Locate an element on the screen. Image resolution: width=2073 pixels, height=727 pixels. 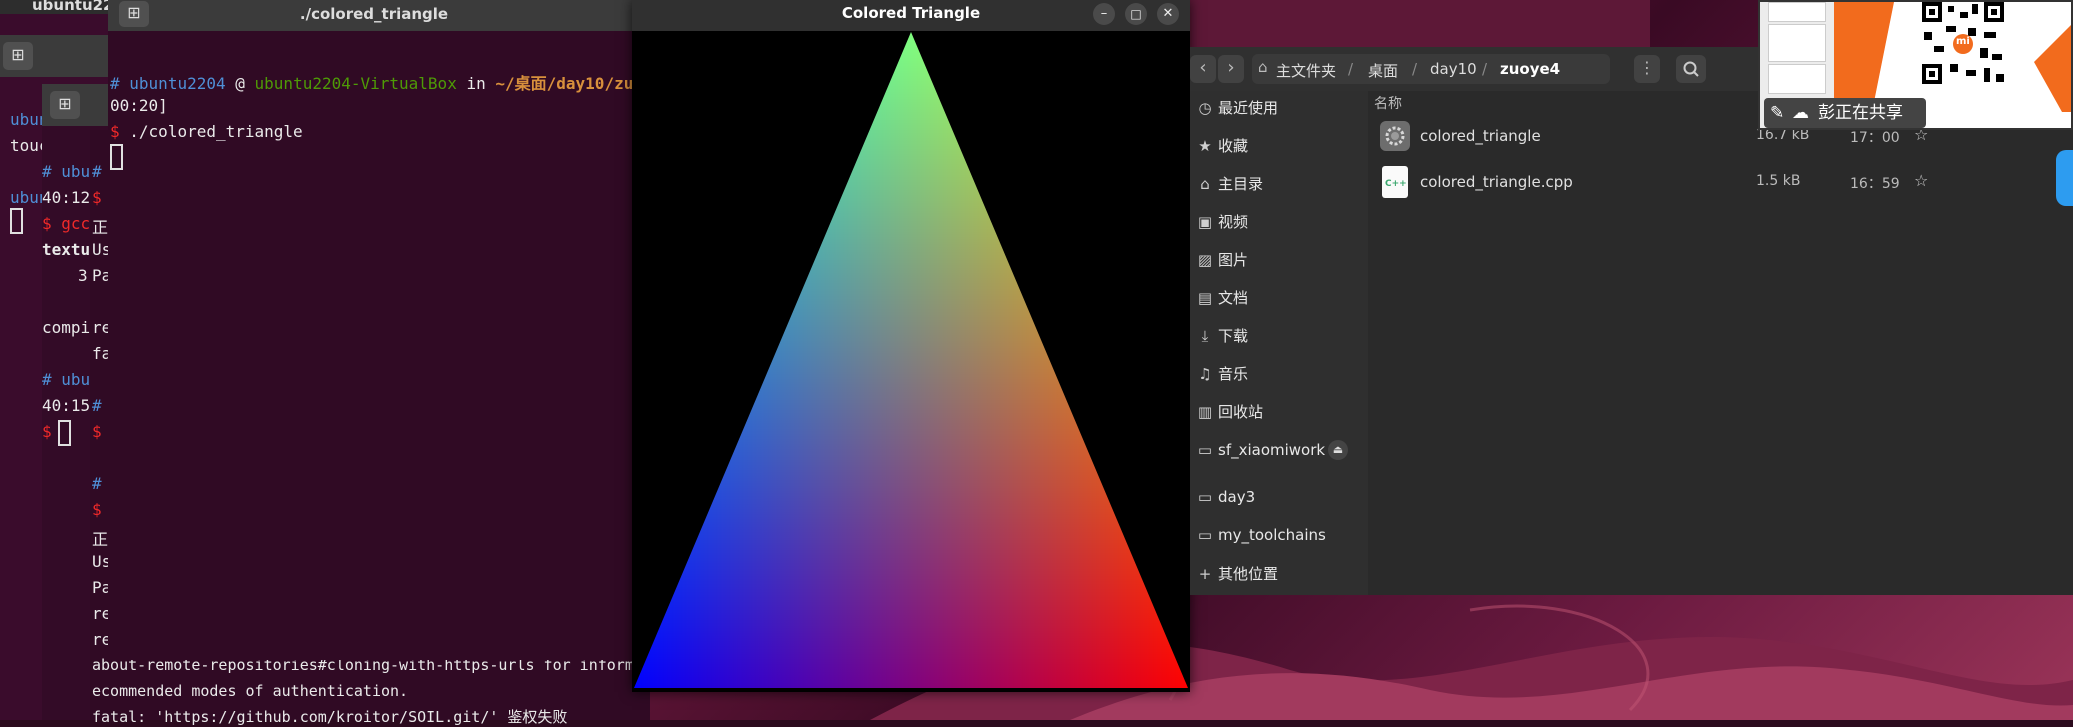
qr-code: mi is located at coordinates (1963, 44).